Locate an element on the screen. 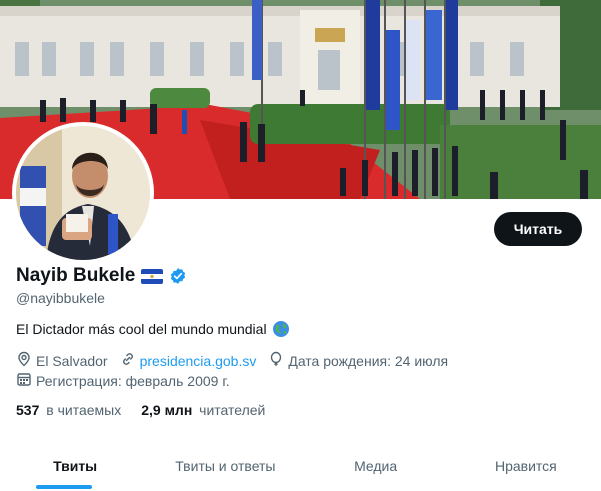  joined-item: Регистрация: февраль 2009 г. is located at coordinates (123, 380).